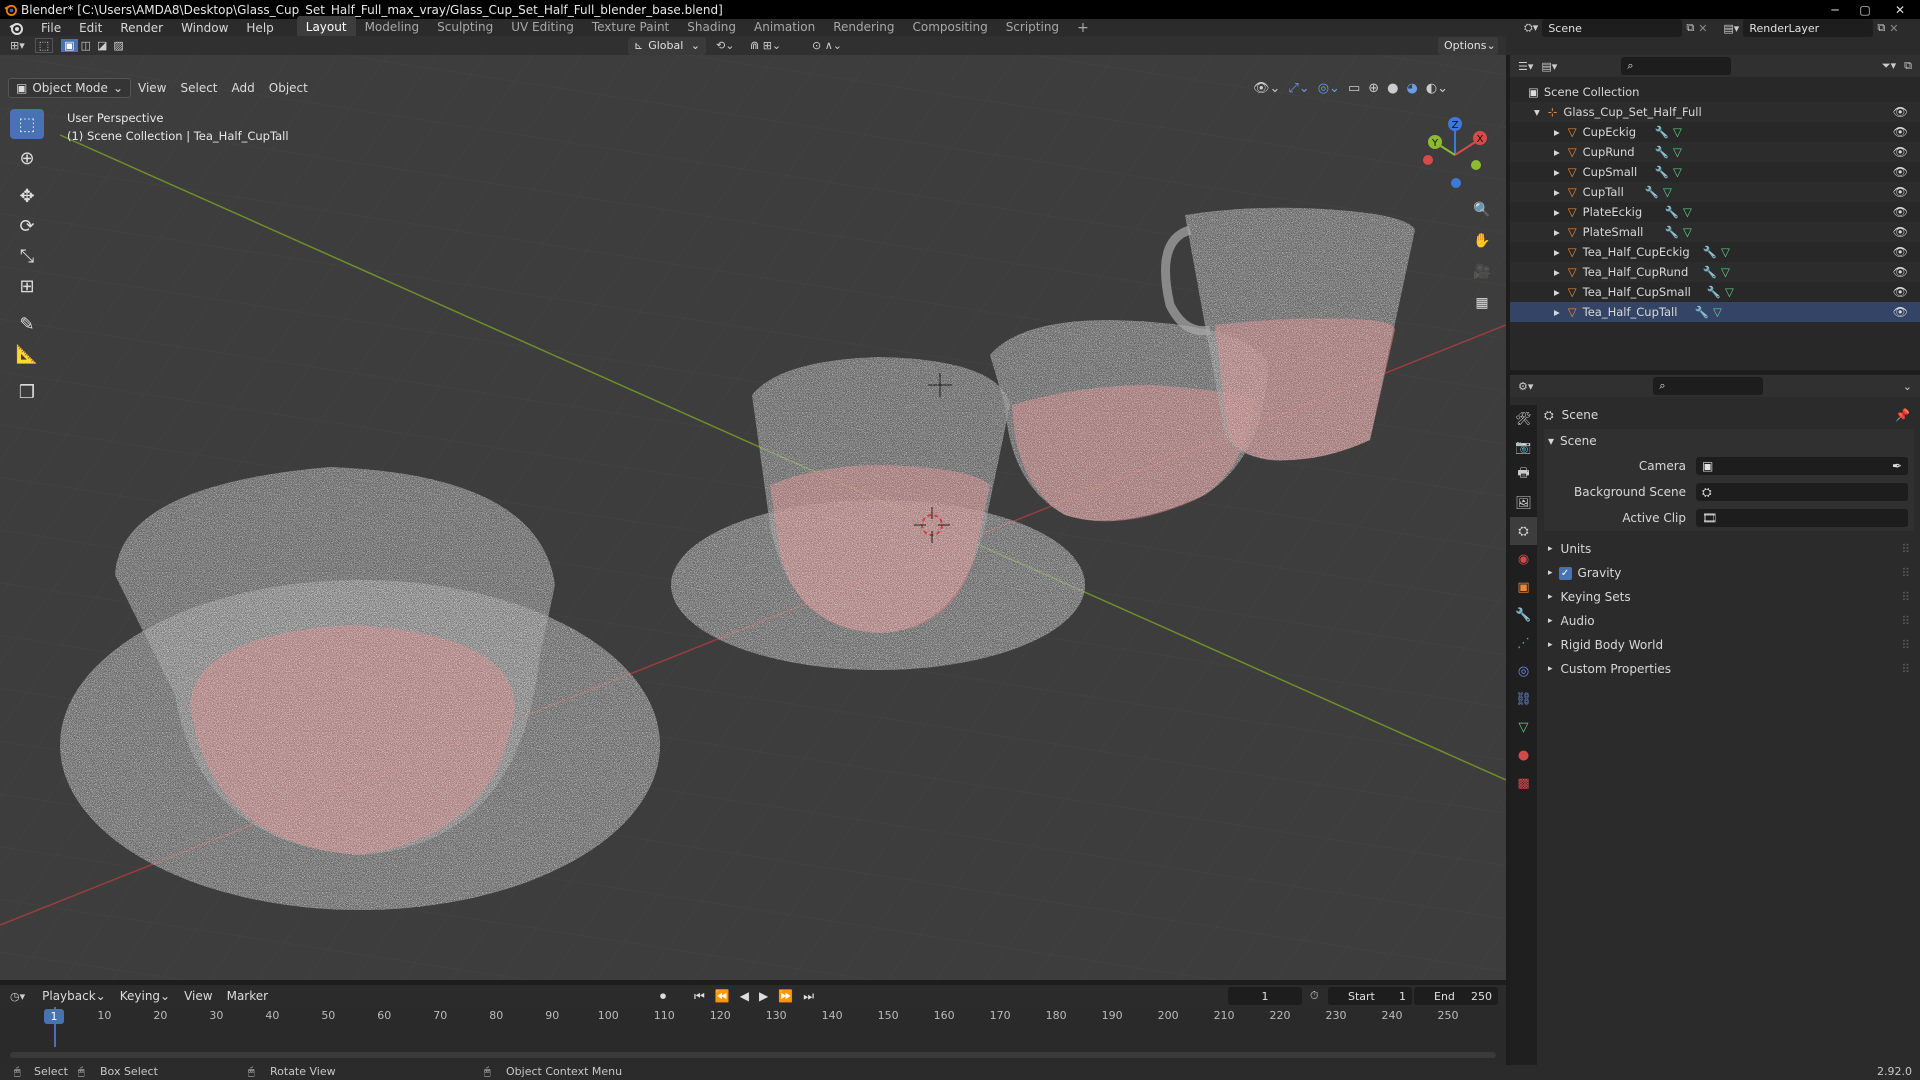  What do you see at coordinates (1437, 88) in the screenshot?
I see `rendered-shading-icon: ◐⌄` at bounding box center [1437, 88].